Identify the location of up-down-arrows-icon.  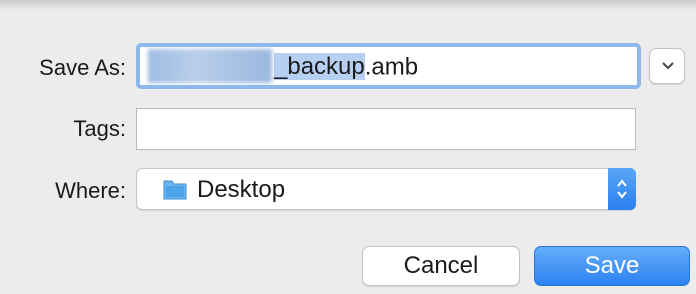
(622, 189).